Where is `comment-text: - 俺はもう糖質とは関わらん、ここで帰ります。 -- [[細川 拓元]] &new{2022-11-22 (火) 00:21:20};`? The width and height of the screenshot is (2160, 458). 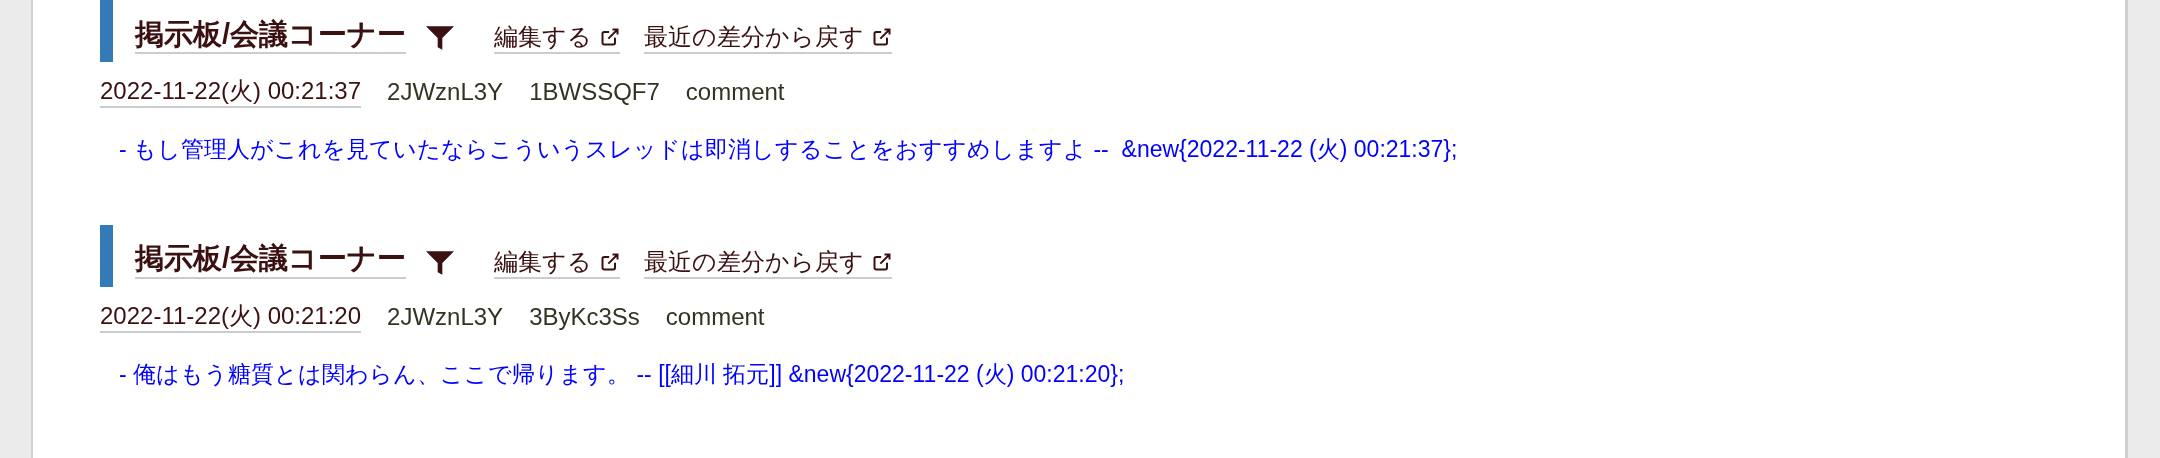 comment-text: - 俺はもう糖質とは関わらん、ここで帰ります。 -- [[細川 拓元]] &new{2022-11-22 (火) 00:21:20}; is located at coordinates (622, 374).